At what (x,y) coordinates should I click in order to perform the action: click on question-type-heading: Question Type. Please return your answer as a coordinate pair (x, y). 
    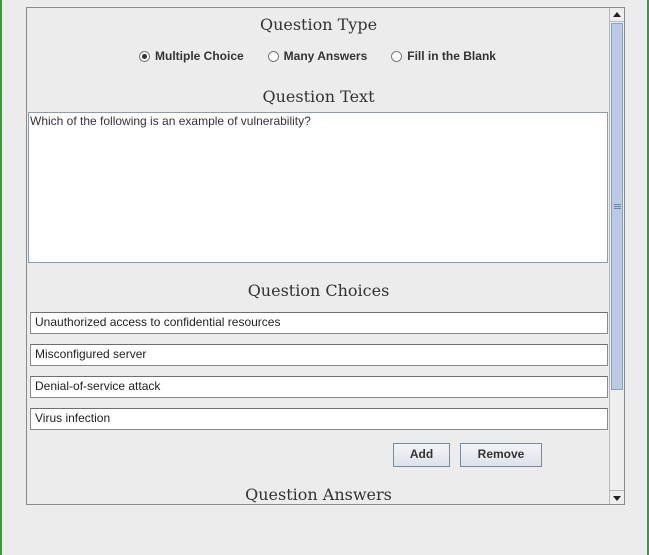
    Looking at the image, I should click on (318, 24).